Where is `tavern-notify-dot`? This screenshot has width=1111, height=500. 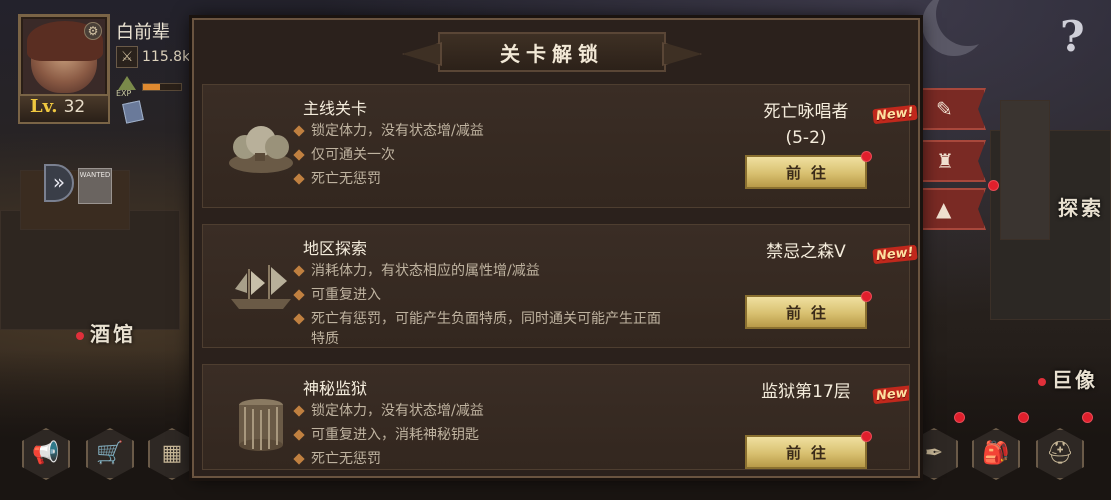 tavern-notify-dot is located at coordinates (80, 335).